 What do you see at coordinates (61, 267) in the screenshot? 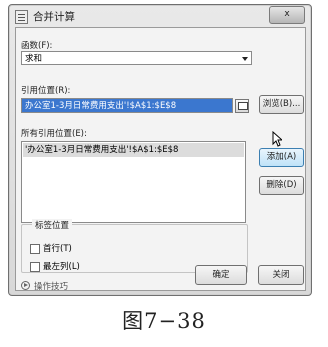
I see `left-column-label: 最左列(L)` at bounding box center [61, 267].